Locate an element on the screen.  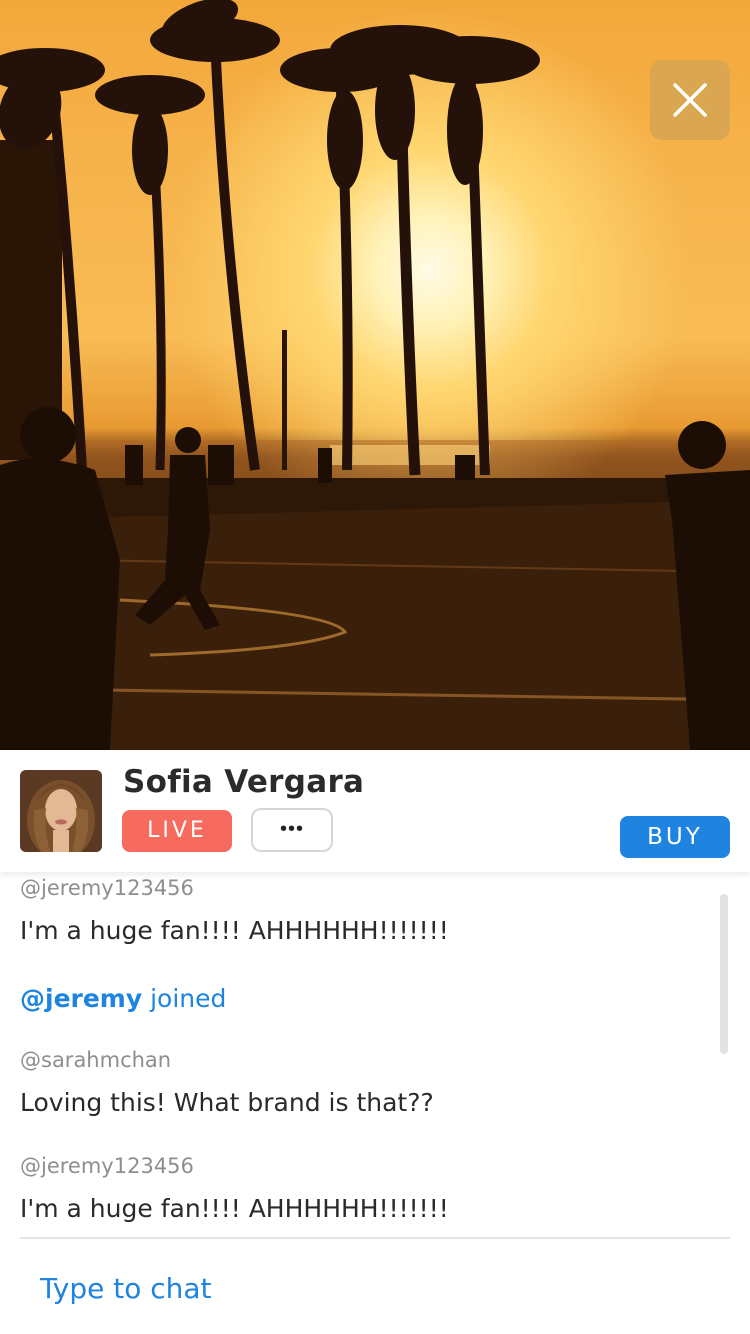
more-options-button: ••• is located at coordinates (292, 830).